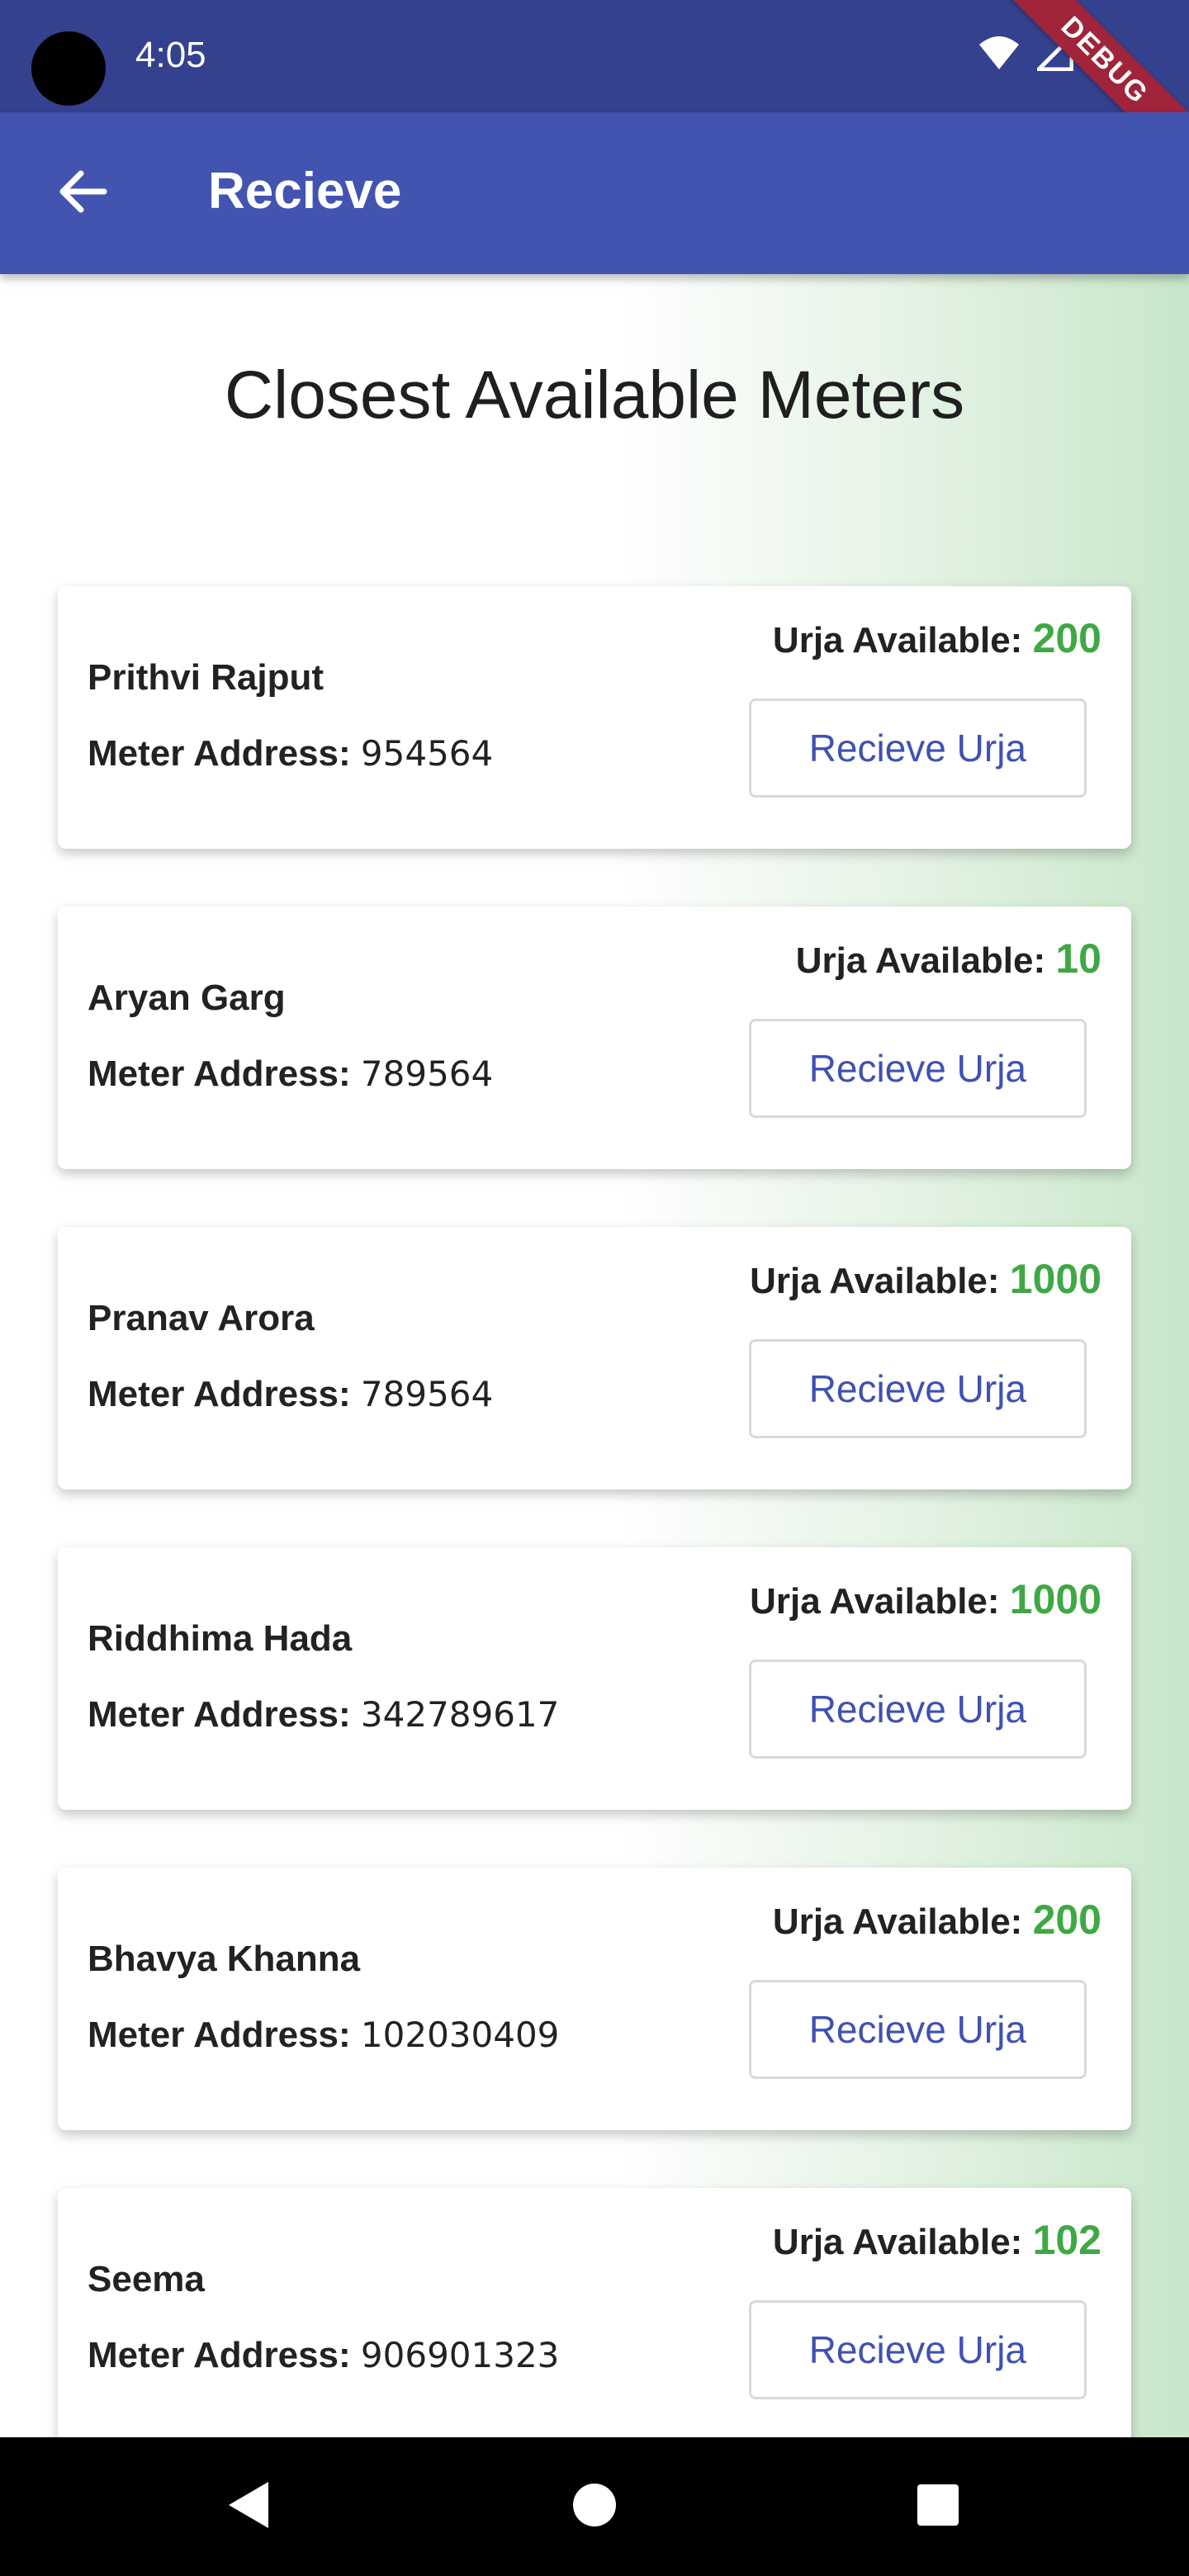 This screenshot has width=1189, height=2576. I want to click on meter-address-value: 102030409, so click(460, 2035).